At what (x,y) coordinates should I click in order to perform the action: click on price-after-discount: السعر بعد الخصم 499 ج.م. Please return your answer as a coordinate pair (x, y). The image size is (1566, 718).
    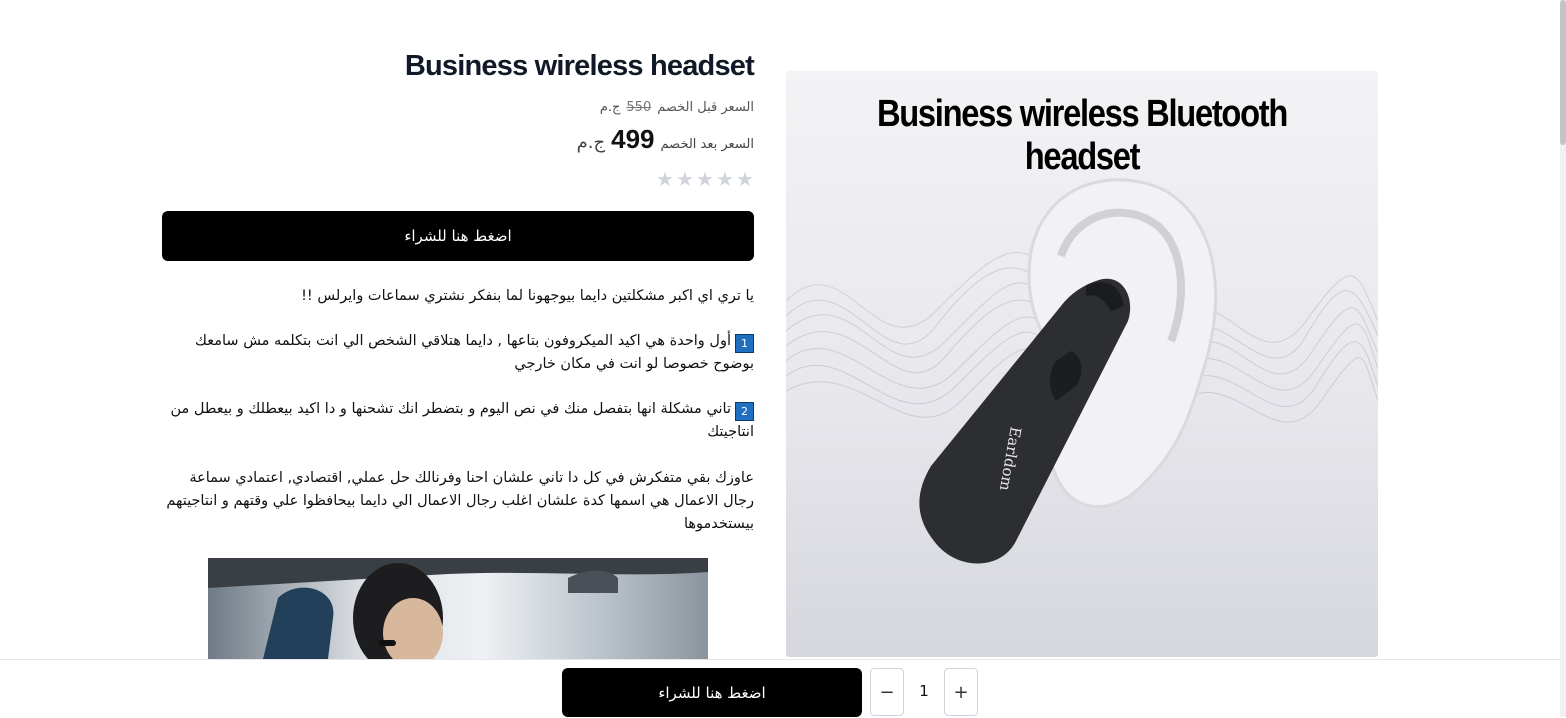
    Looking at the image, I should click on (665, 139).